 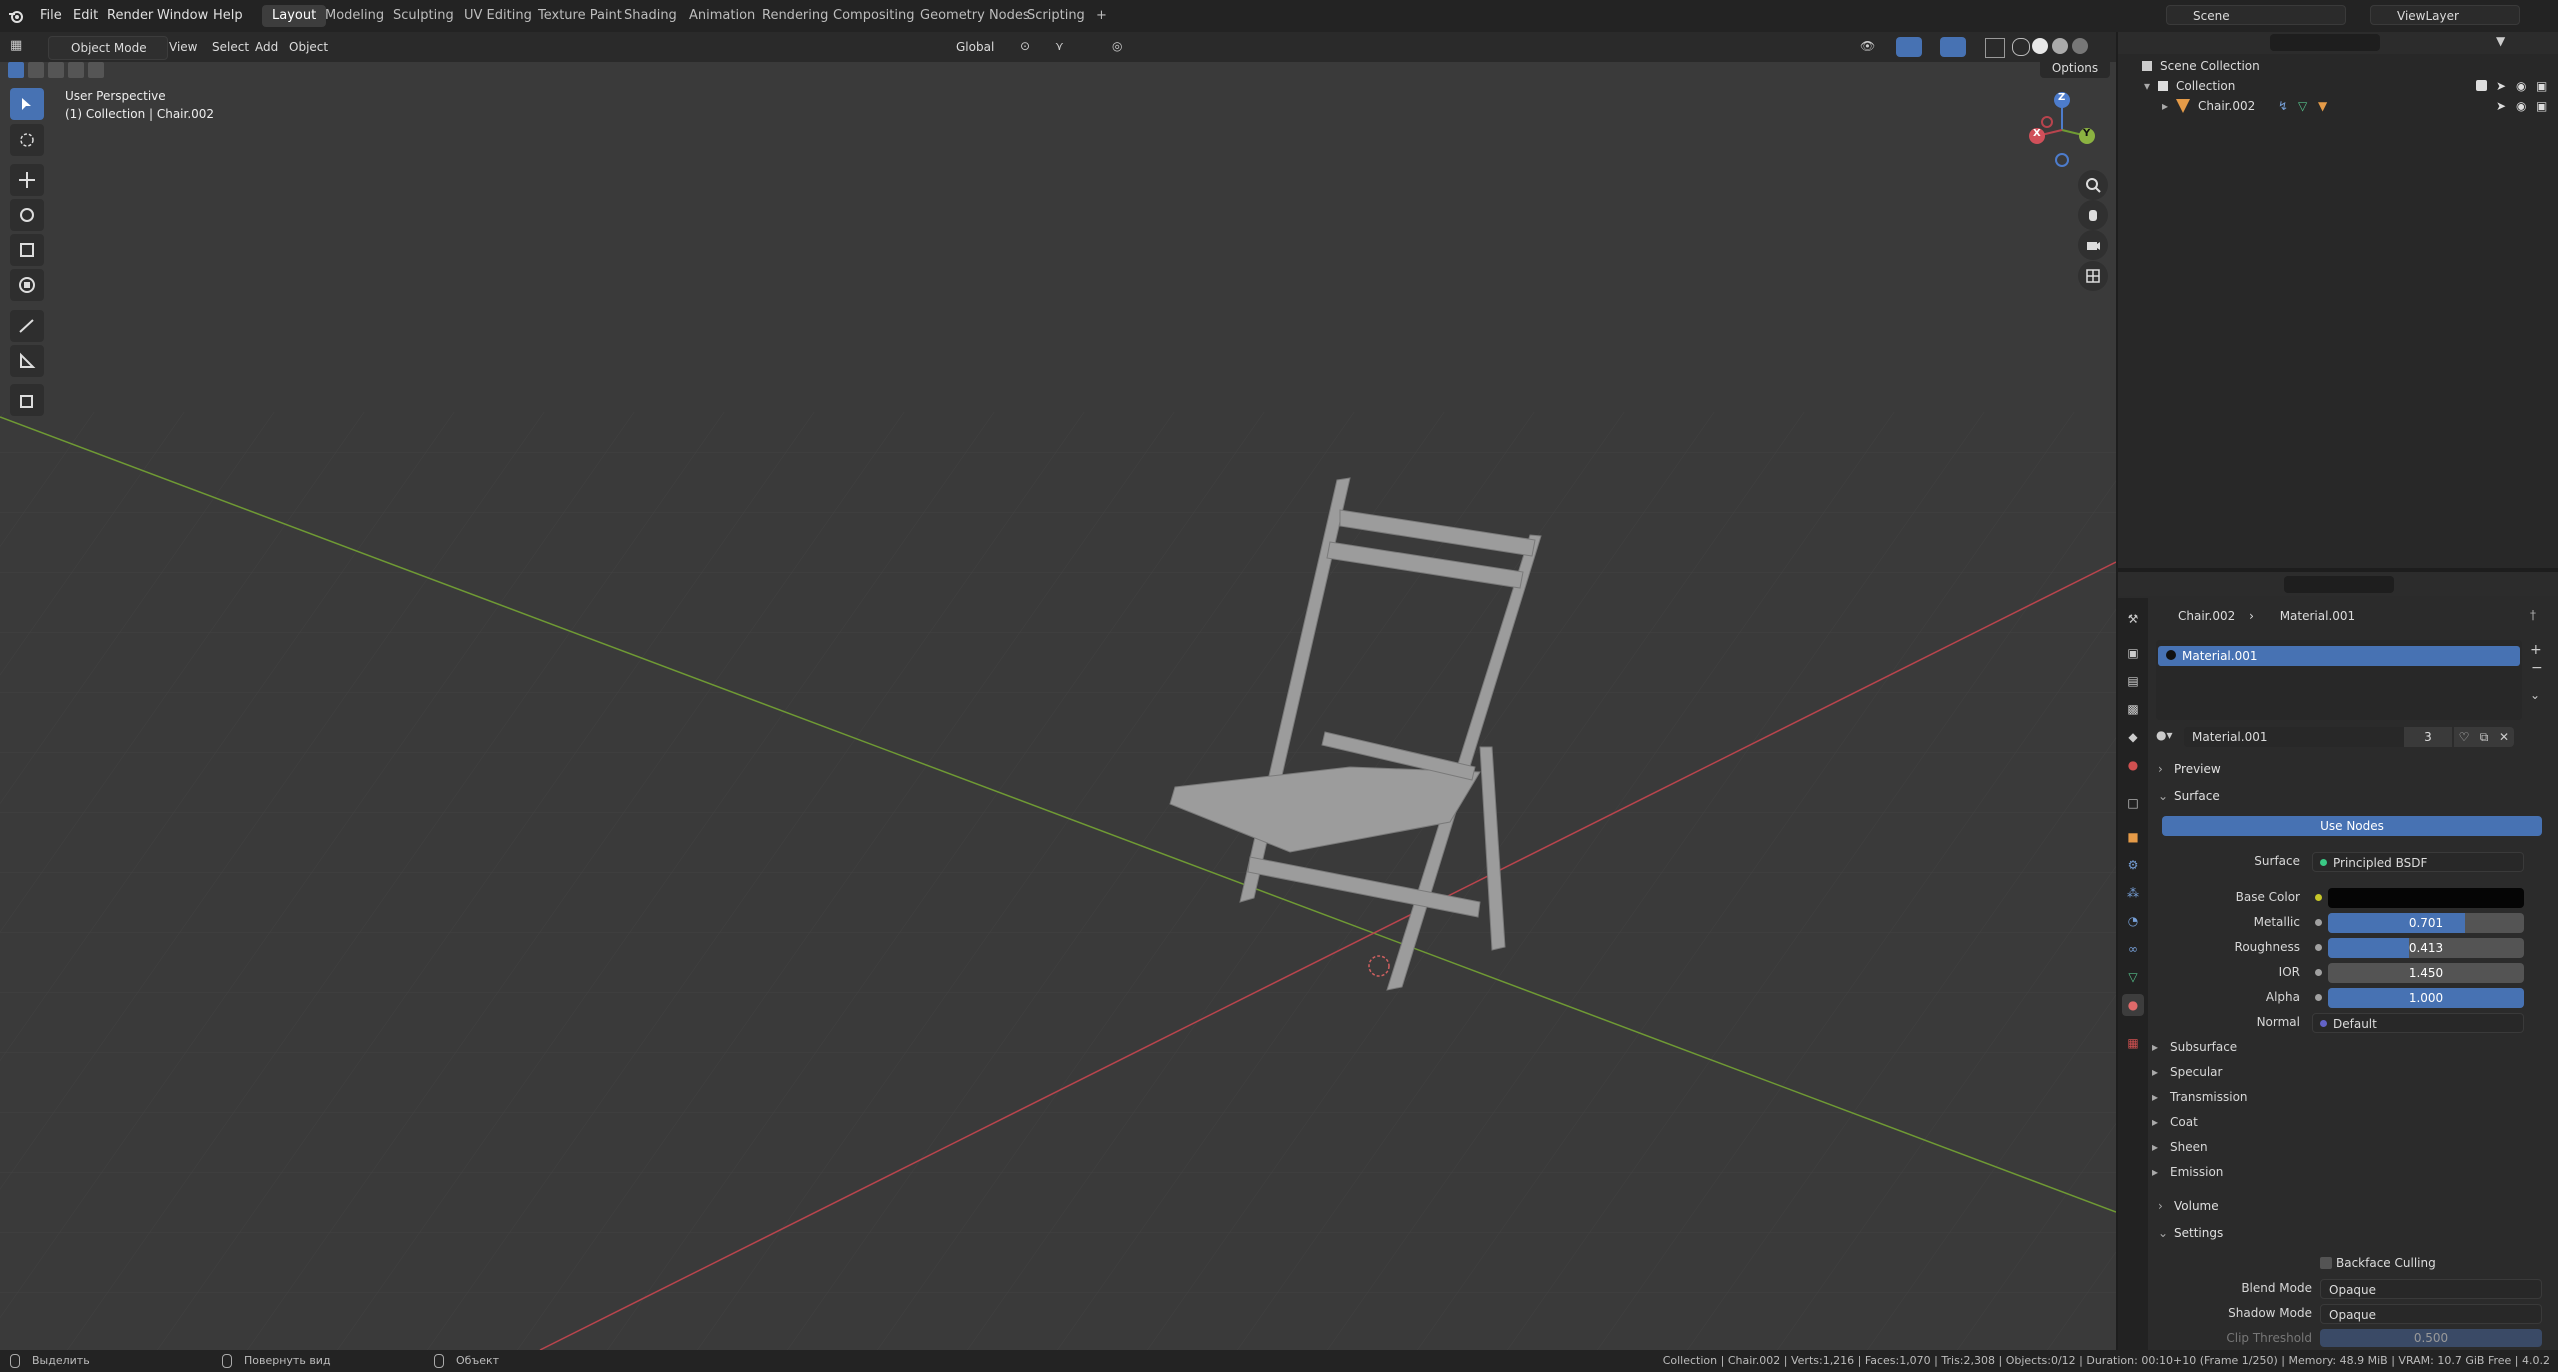 What do you see at coordinates (2501, 86) in the screenshot?
I see `select-arrow-icon: ➤` at bounding box center [2501, 86].